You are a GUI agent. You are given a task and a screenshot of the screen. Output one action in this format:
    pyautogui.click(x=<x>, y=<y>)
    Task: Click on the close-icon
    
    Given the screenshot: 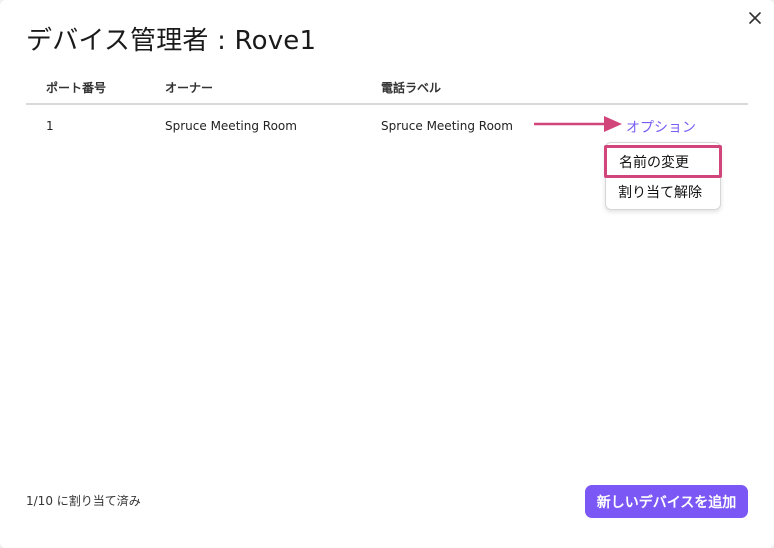 What is the action you would take?
    pyautogui.click(x=755, y=18)
    